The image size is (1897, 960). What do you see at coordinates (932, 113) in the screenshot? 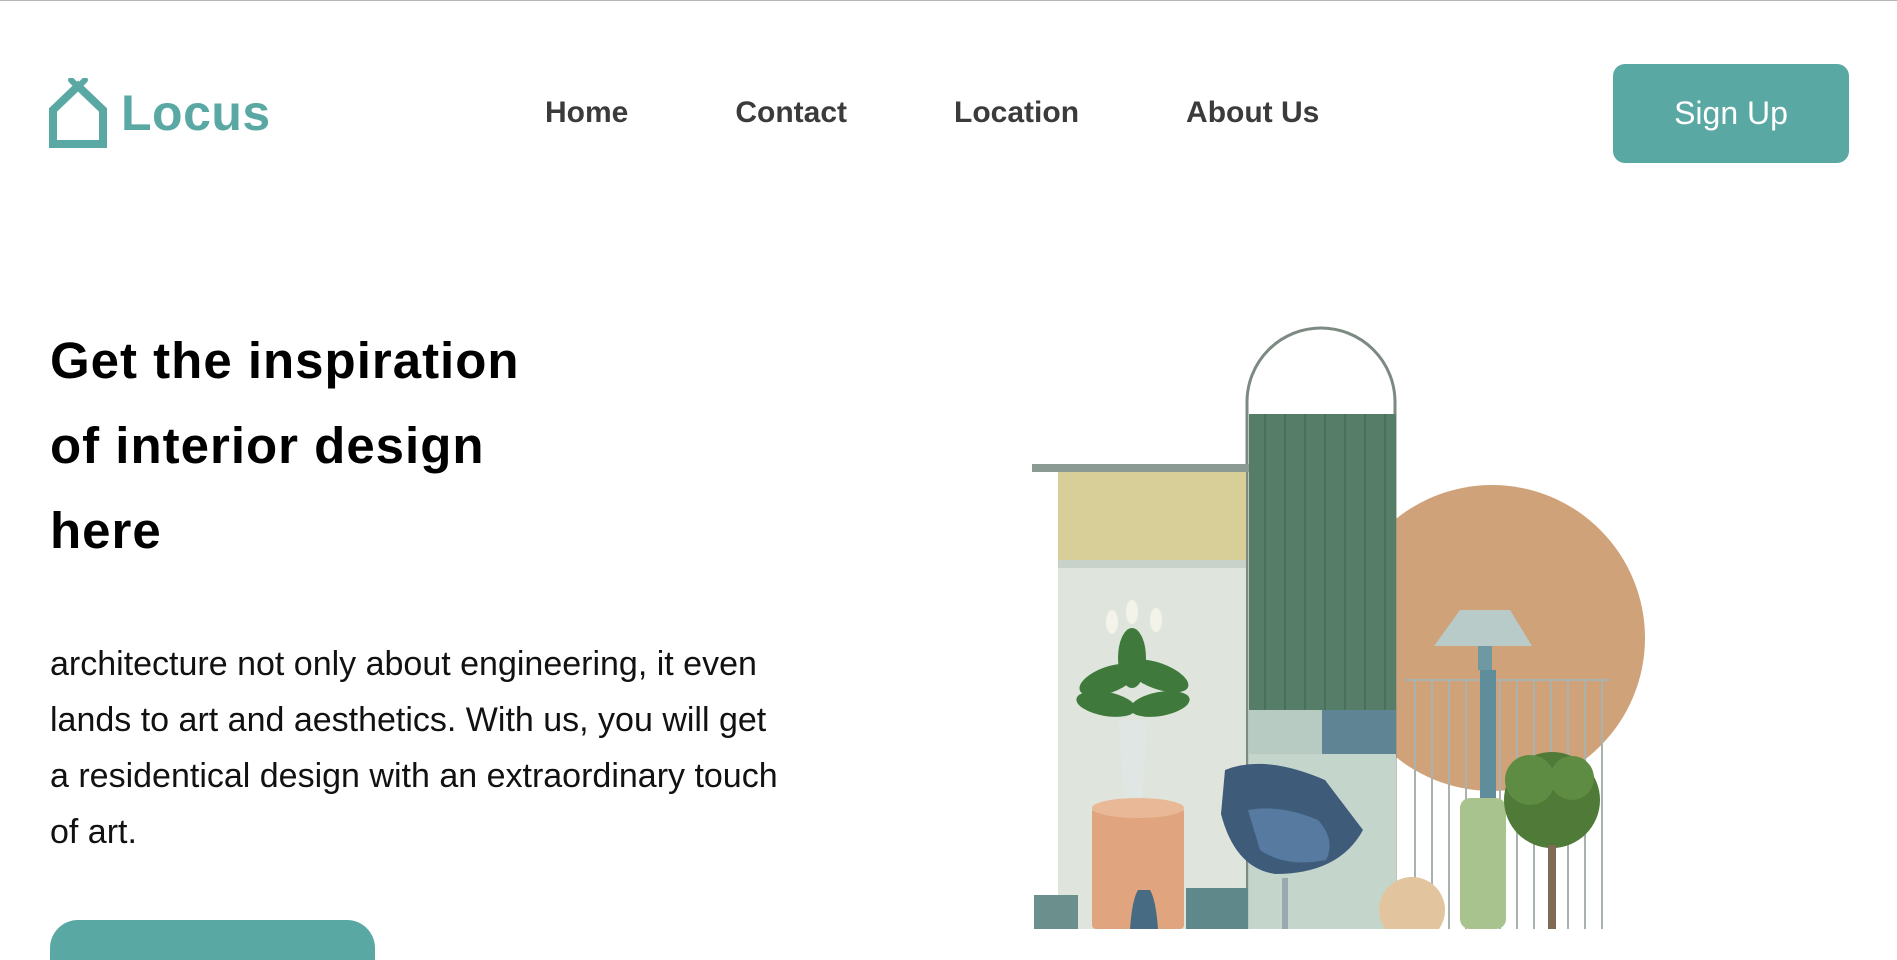
I see `main-nav: Home Contact Location About Us` at bounding box center [932, 113].